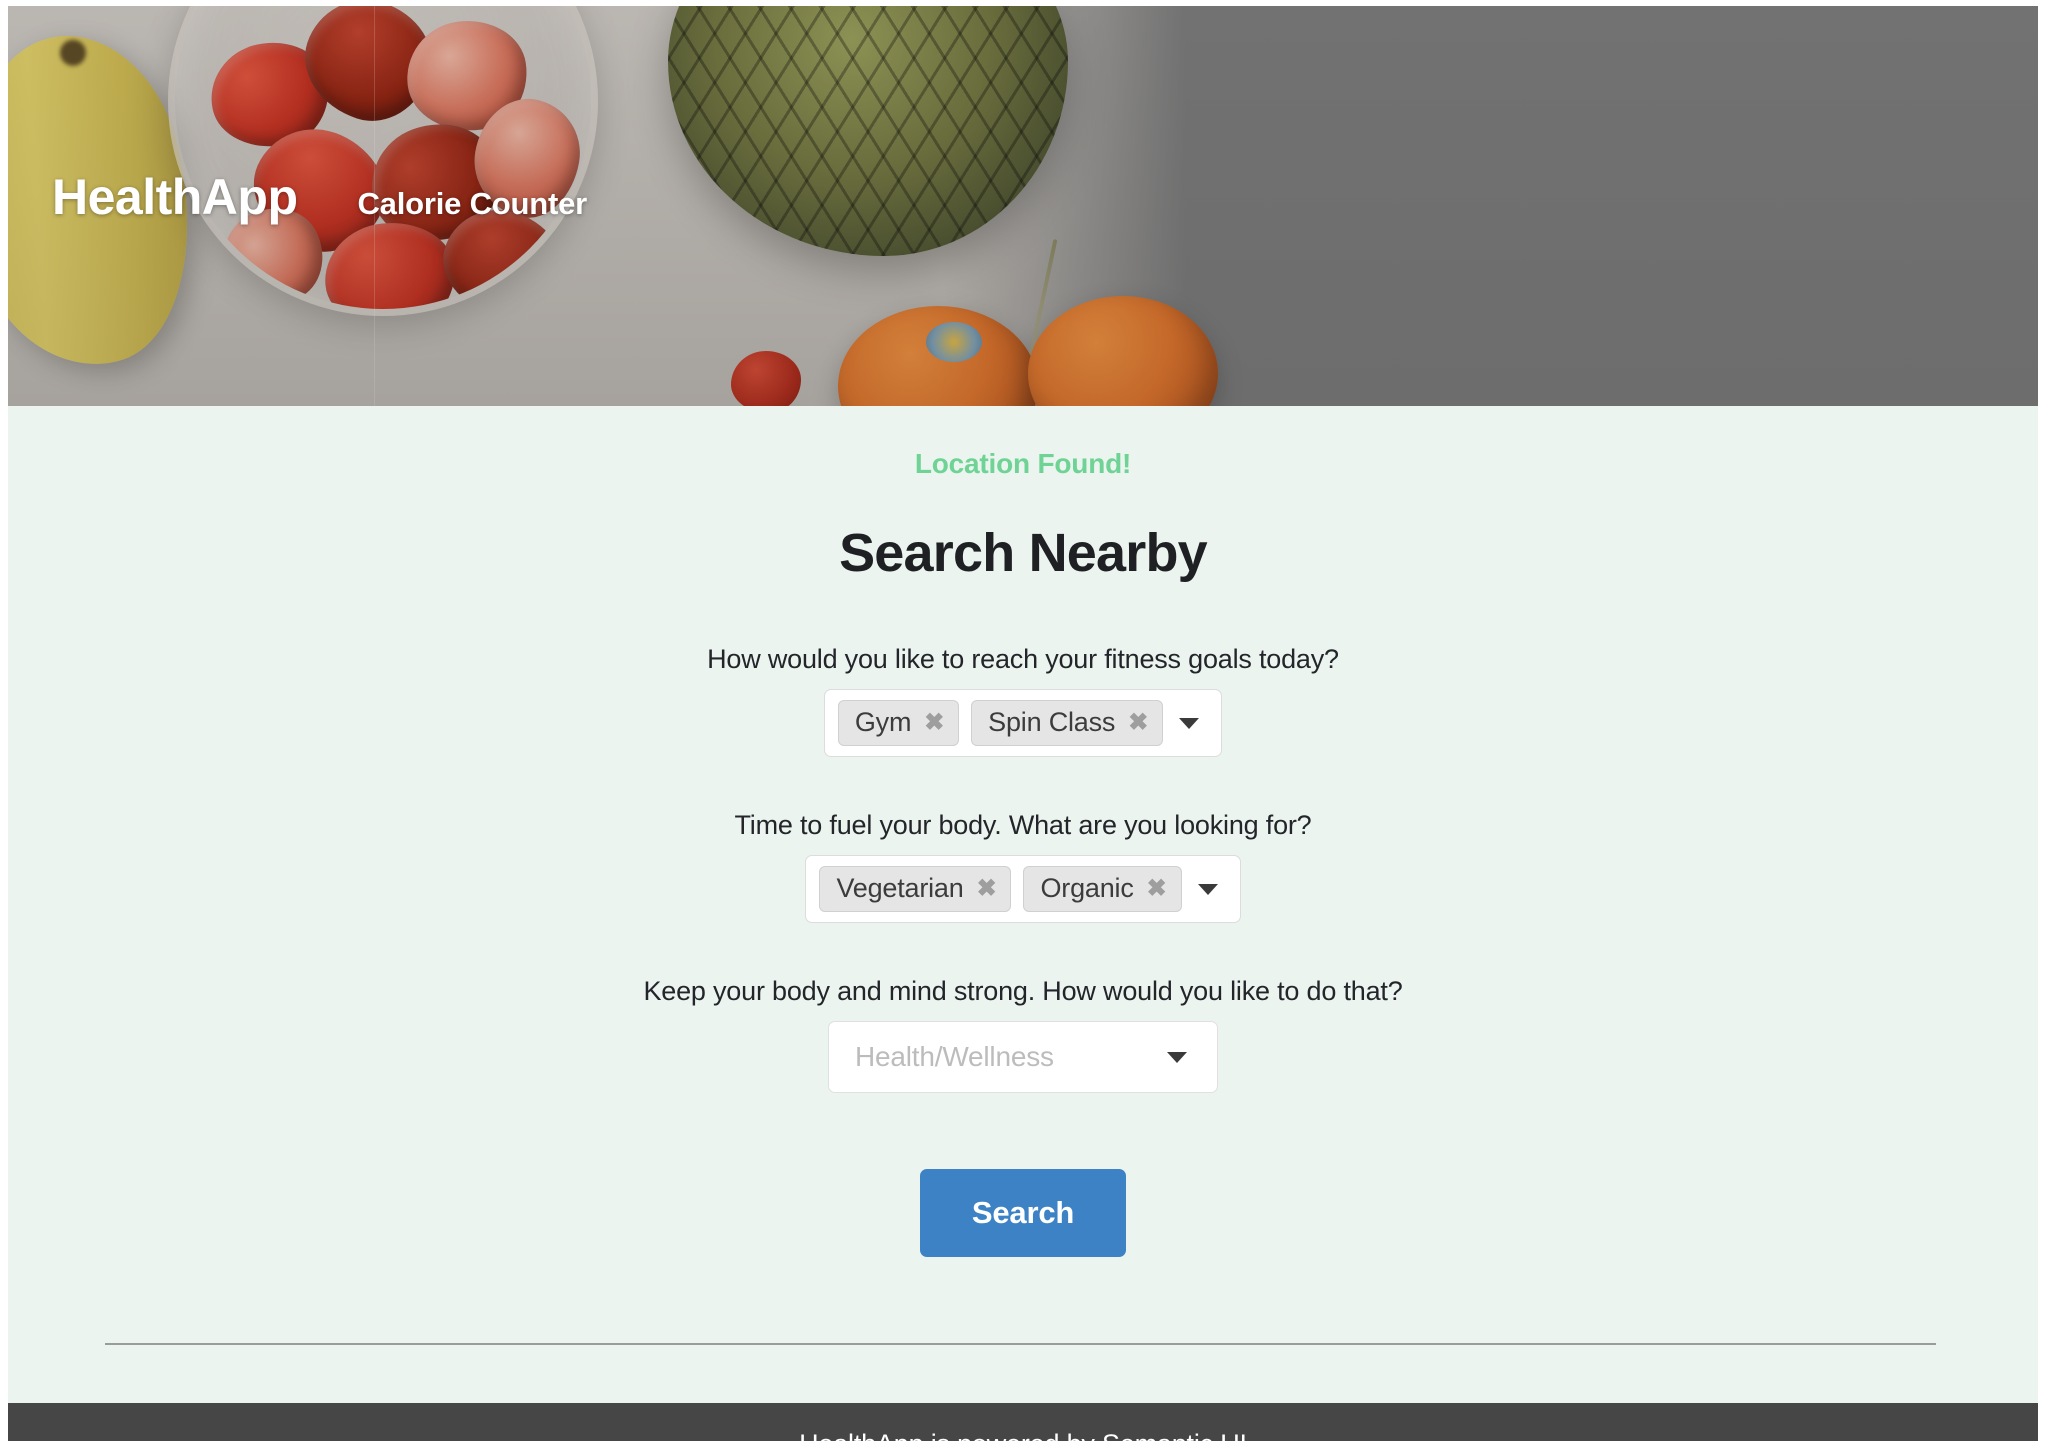  Describe the element at coordinates (1023, 553) in the screenshot. I see `page-title: Search Nearby` at that location.